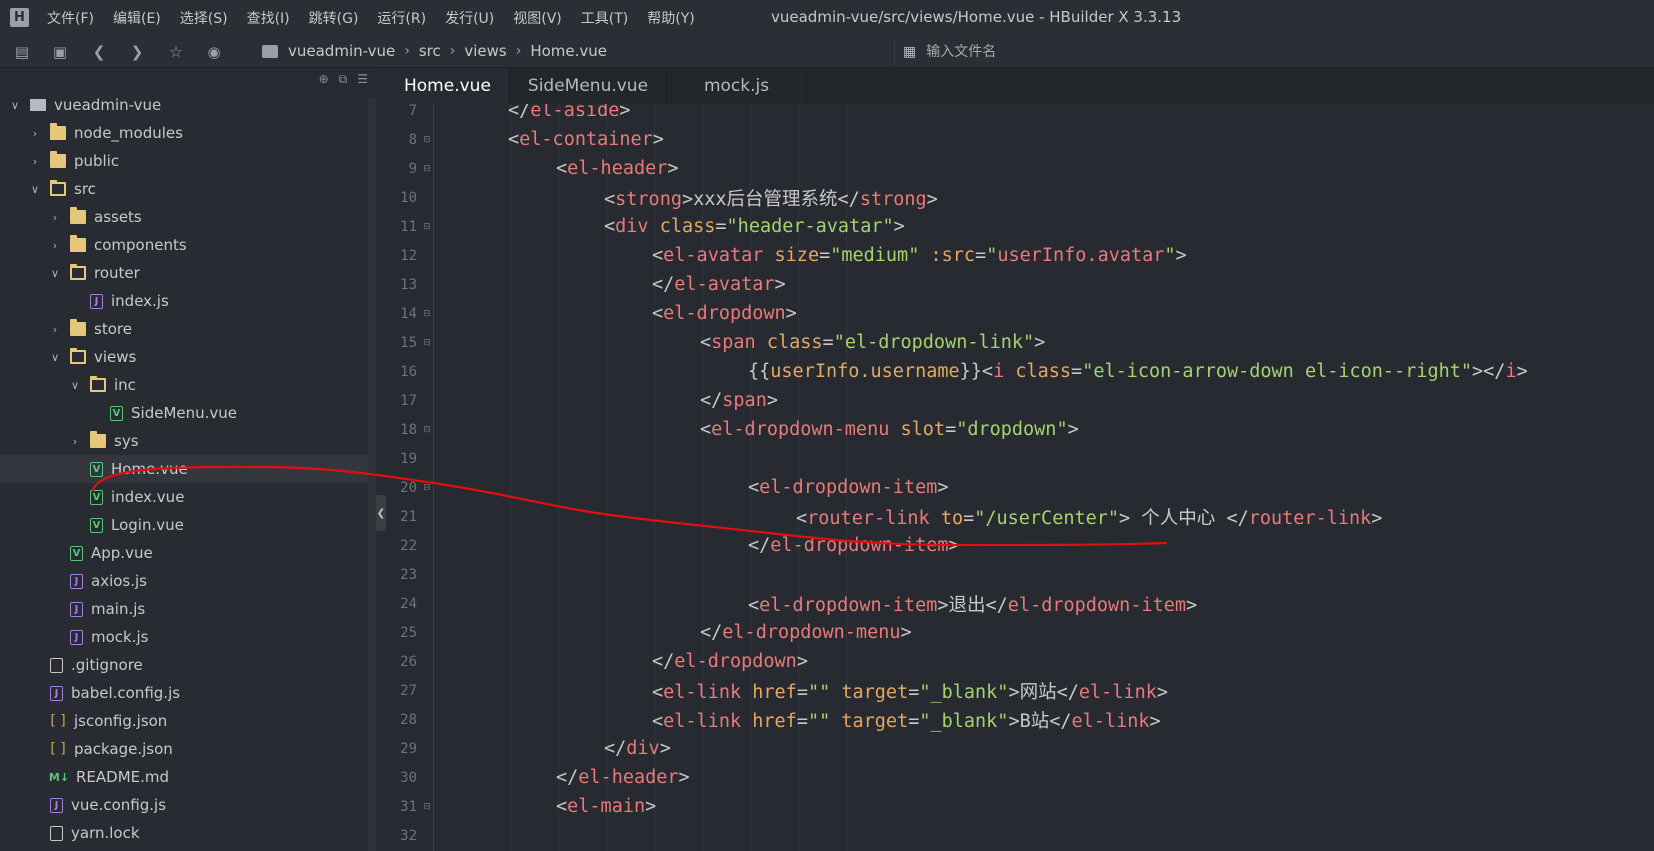 This screenshot has height=851, width=1654. What do you see at coordinates (188, 777) in the screenshot?
I see `tree-item: ›M↓README.md` at bounding box center [188, 777].